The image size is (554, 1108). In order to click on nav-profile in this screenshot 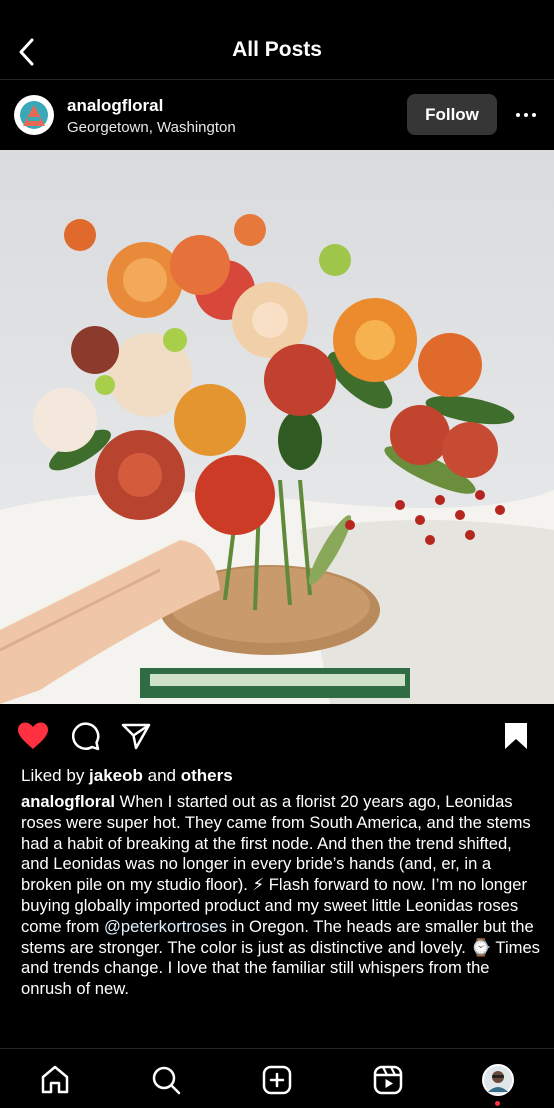, I will do `click(498, 1080)`.